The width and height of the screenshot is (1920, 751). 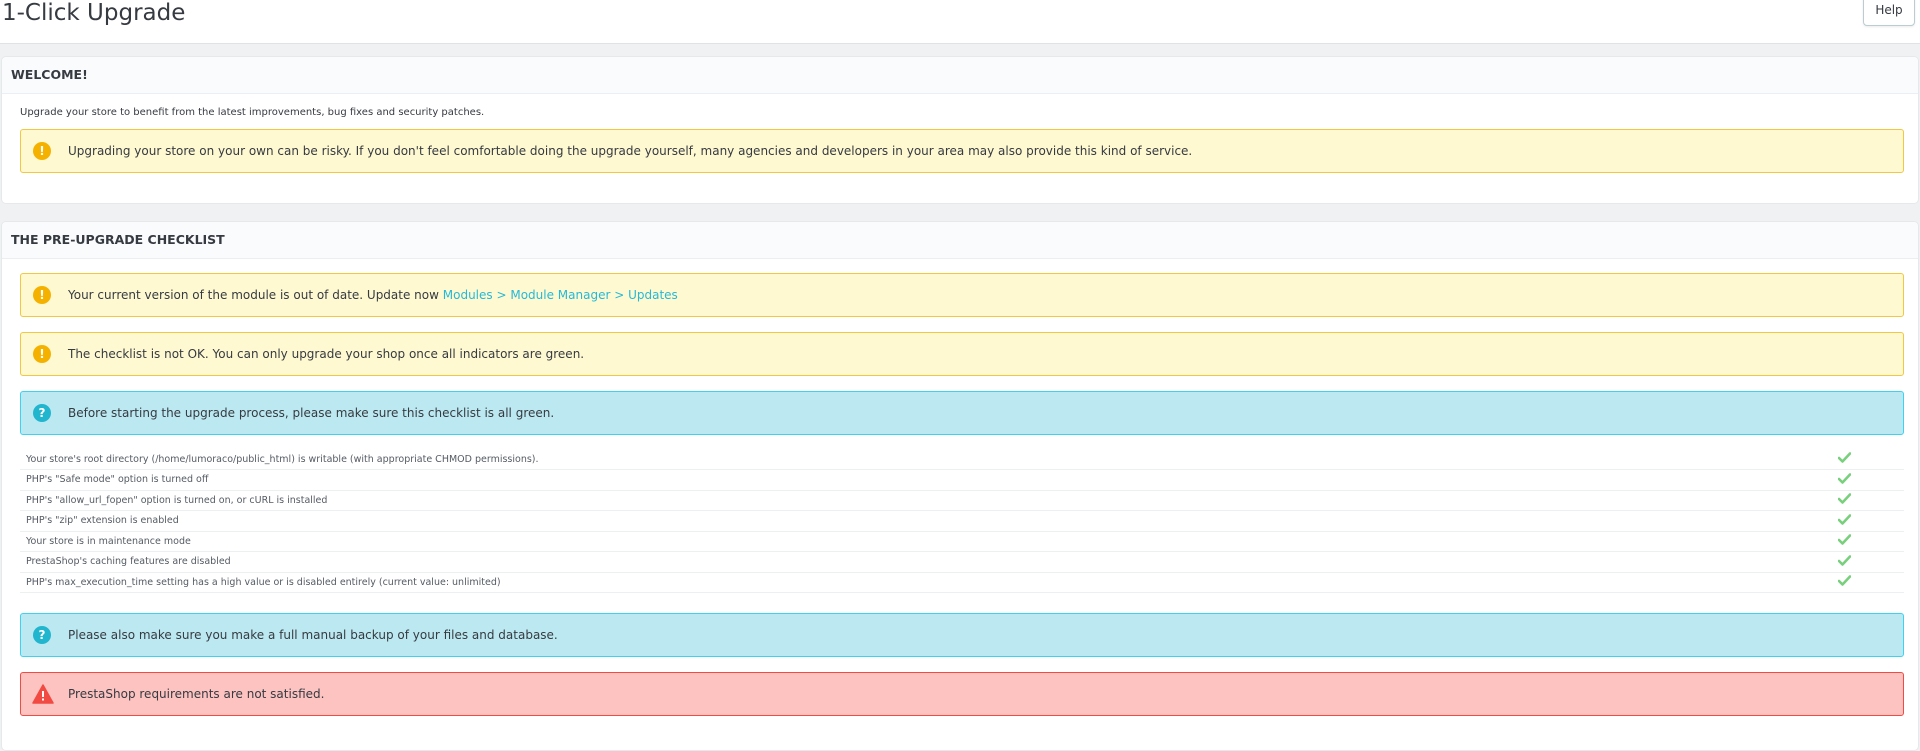 I want to click on warning-triangle-icon, so click(x=43, y=694).